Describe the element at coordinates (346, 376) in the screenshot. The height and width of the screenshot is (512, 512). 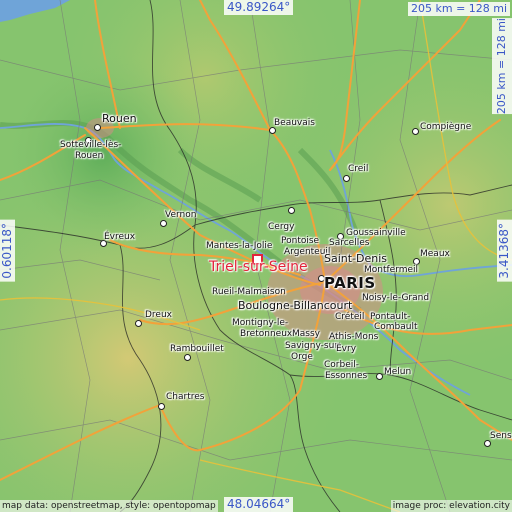
I see `city-corbeil-line2: Essonnes` at that location.